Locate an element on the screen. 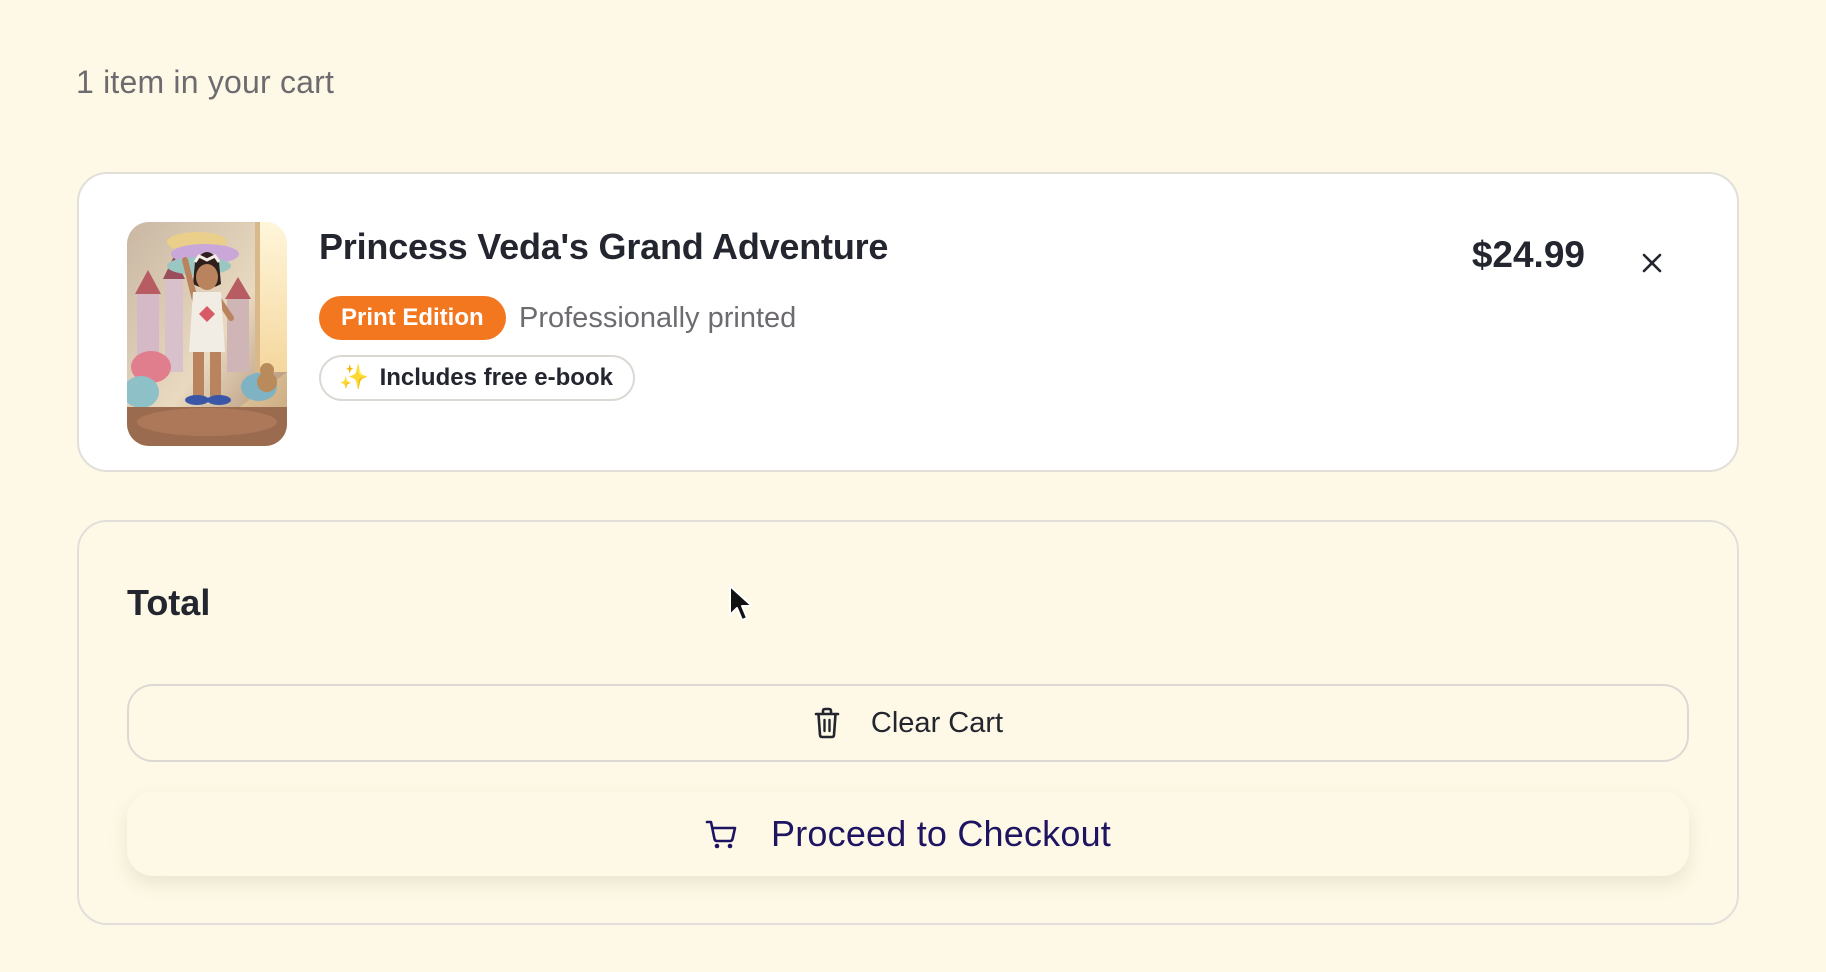 The width and height of the screenshot is (1826, 972). item-price: $24.99 is located at coordinates (1528, 254).